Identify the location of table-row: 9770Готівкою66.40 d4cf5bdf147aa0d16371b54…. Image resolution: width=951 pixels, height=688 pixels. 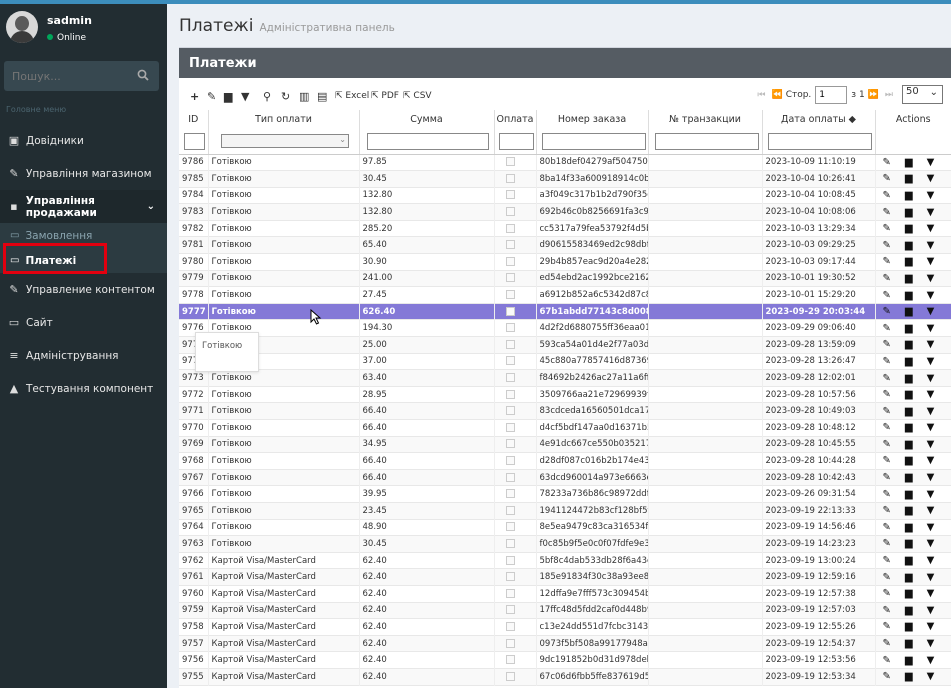
(565, 428).